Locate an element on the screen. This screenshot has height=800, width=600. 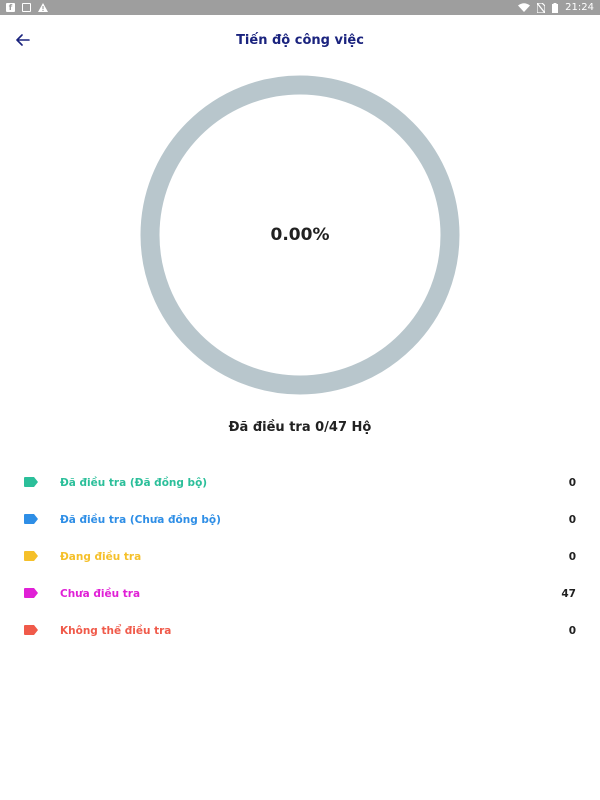
legend-value: 47 is located at coordinates (568, 593).